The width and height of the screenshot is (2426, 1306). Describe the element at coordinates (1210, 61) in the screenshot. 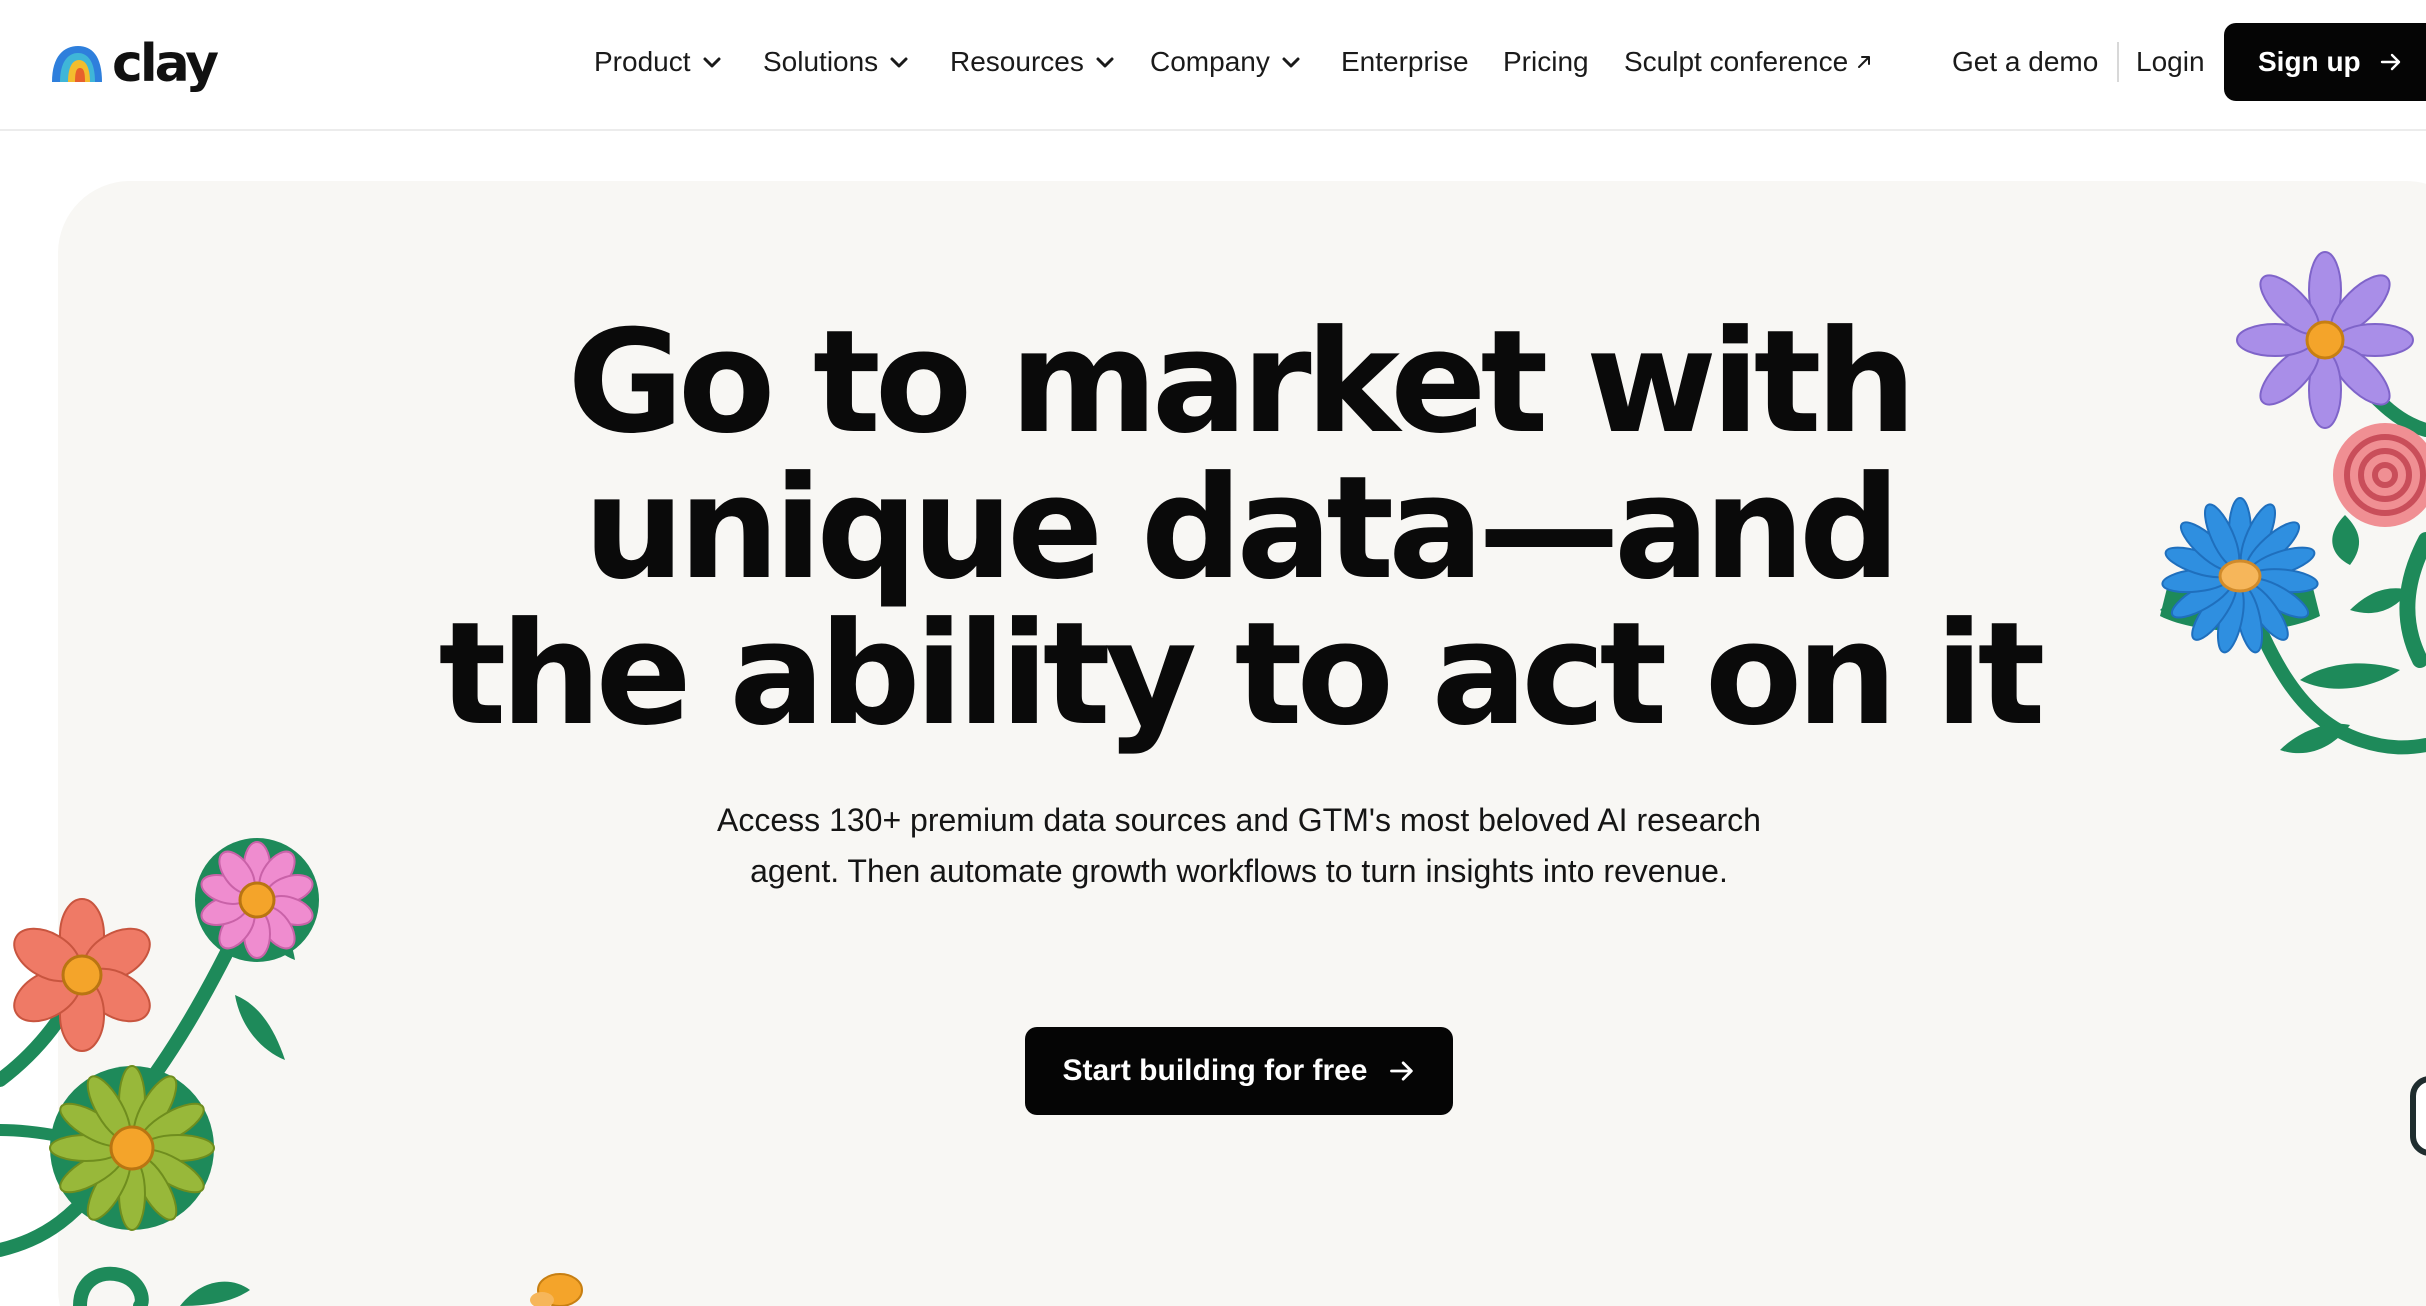

I see `nav-company-label: Company` at that location.